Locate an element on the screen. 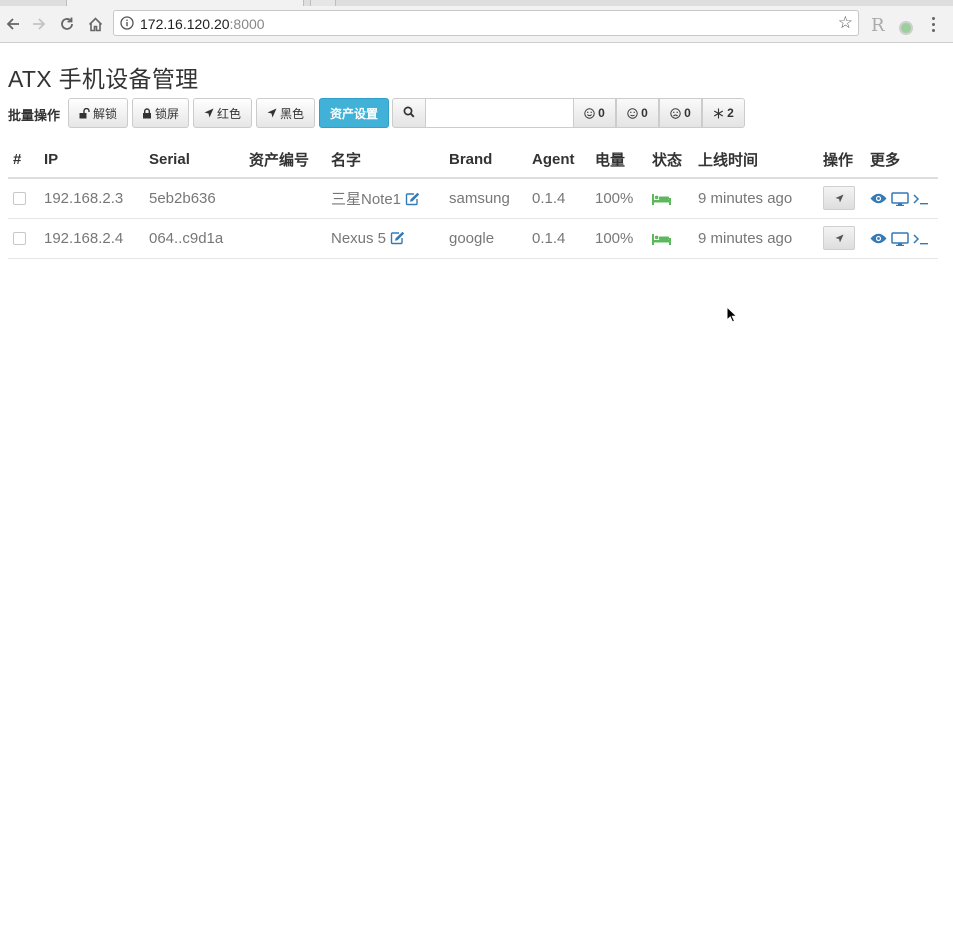 Image resolution: width=953 pixels, height=947 pixels. address-bar: 172.16.120.20:8000 ☆ is located at coordinates (486, 23).